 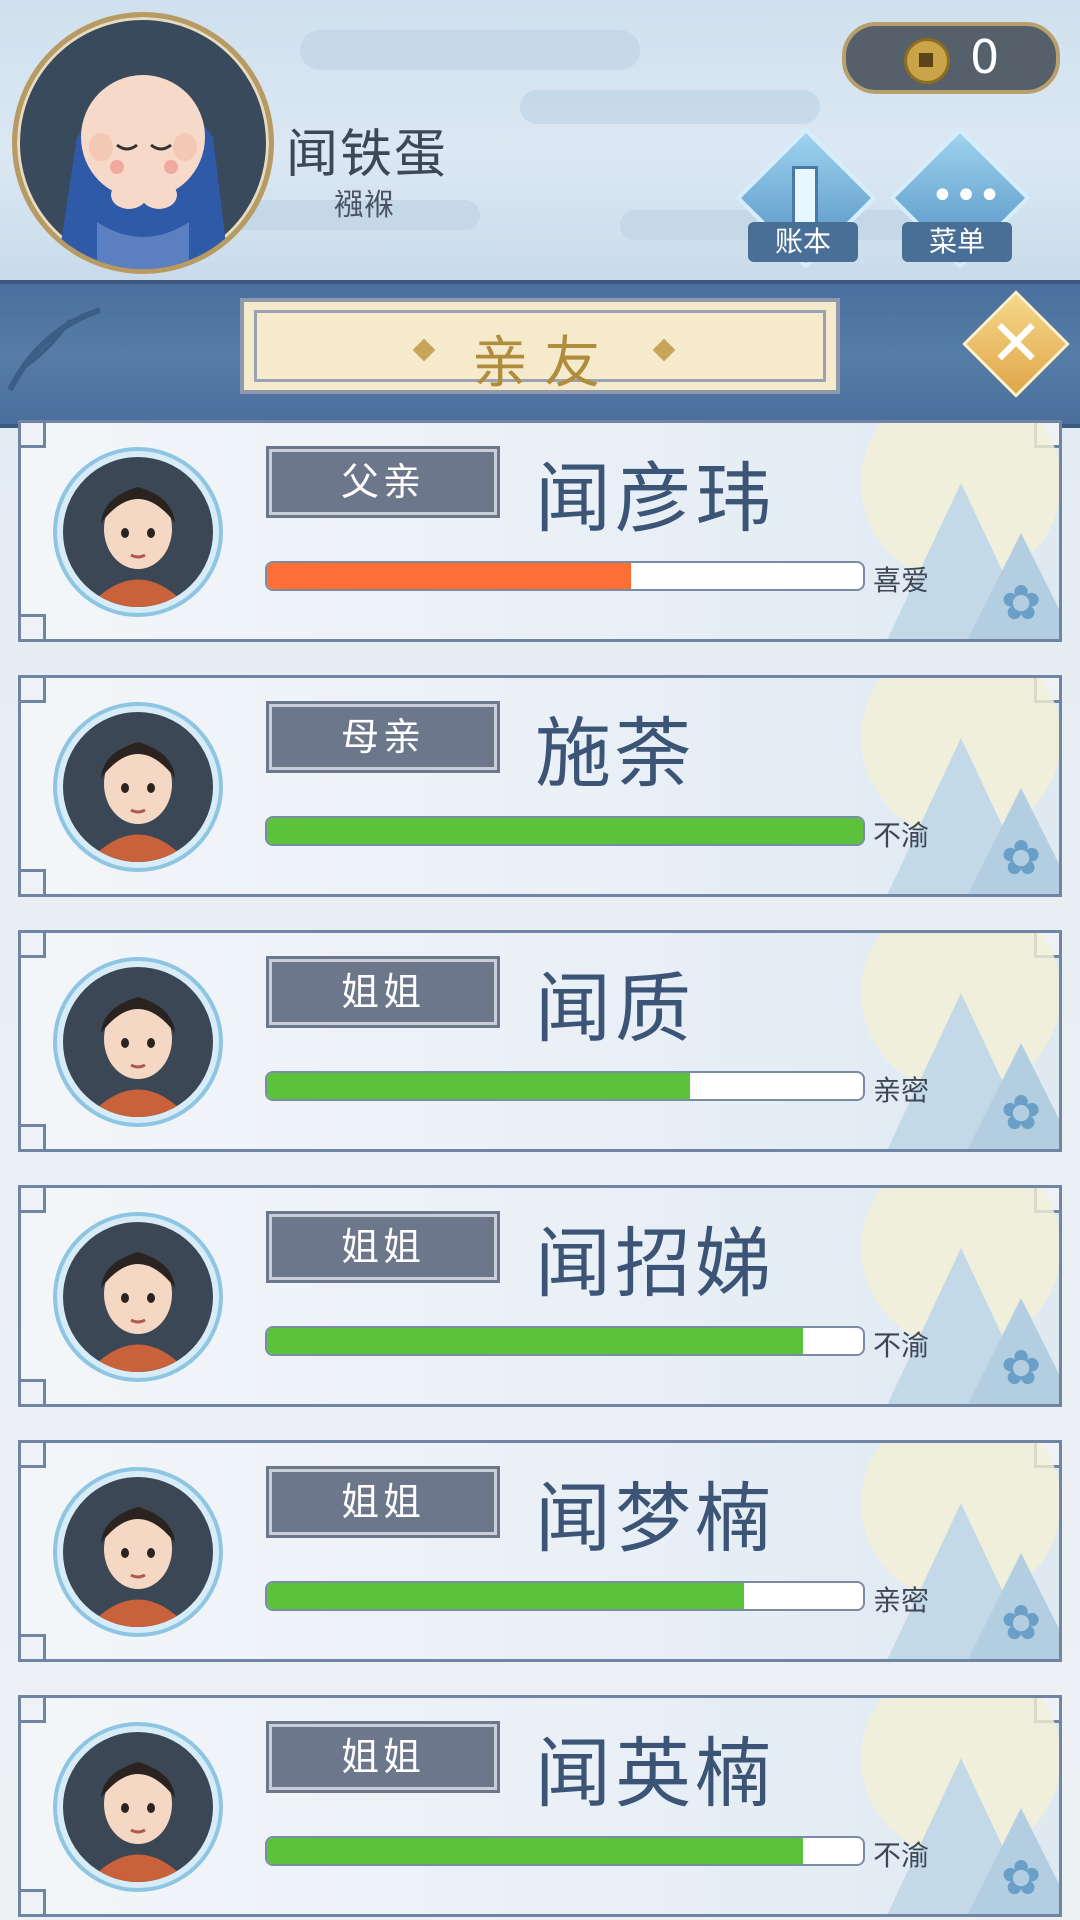 What do you see at coordinates (540, 140) in the screenshot?
I see `header: 闻铁蛋 襁褓 0 账本 ••• 菜单` at bounding box center [540, 140].